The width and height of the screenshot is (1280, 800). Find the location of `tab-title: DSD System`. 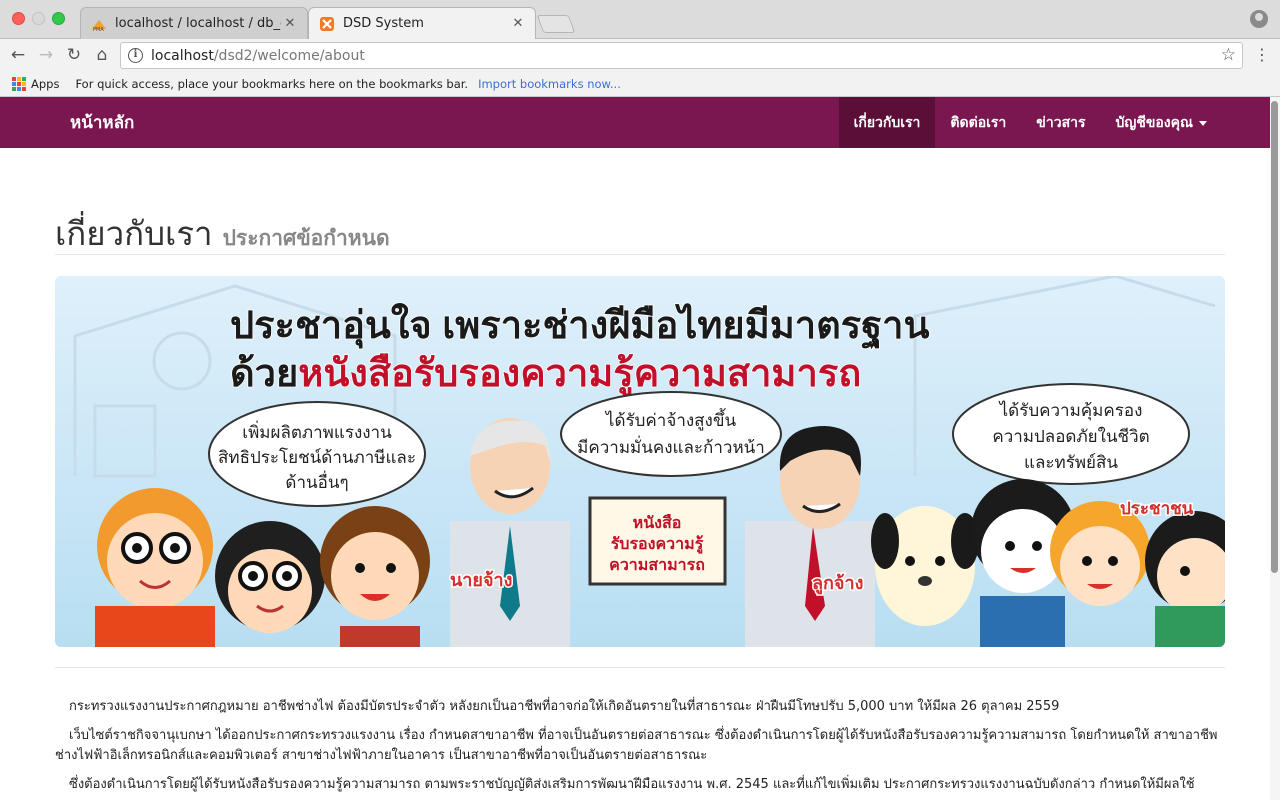

tab-title: DSD System is located at coordinates (383, 23).